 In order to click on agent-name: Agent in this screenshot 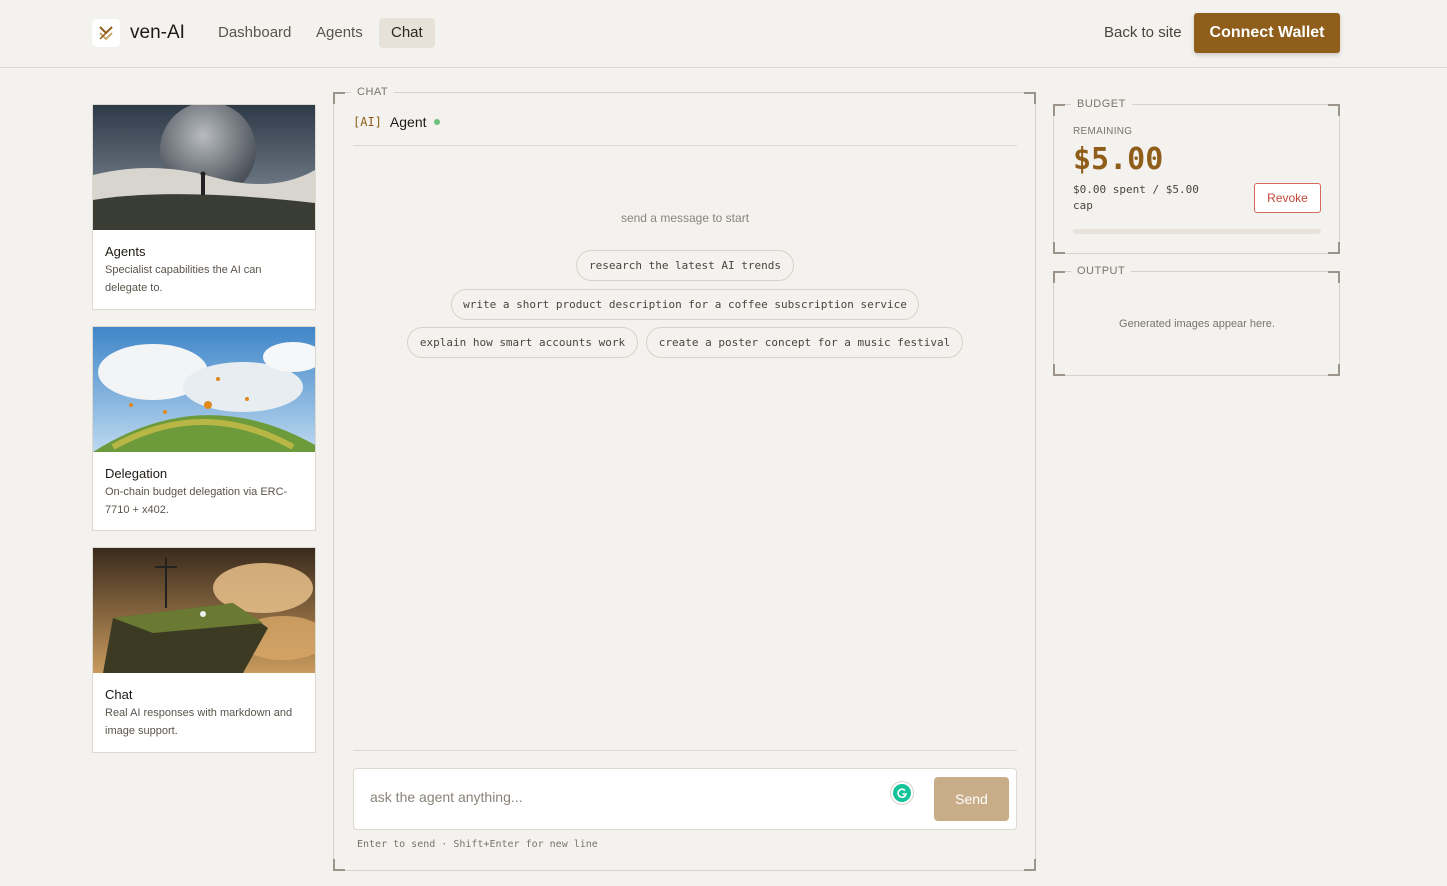, I will do `click(408, 122)`.